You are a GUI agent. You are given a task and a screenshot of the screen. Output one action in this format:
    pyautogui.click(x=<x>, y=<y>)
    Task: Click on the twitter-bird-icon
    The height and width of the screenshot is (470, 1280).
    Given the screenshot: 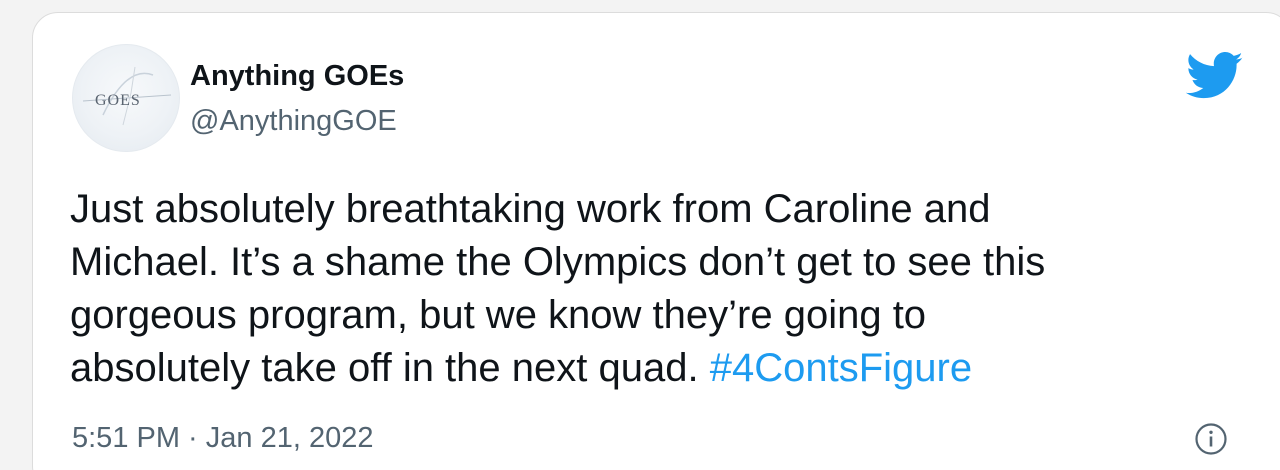 What is the action you would take?
    pyautogui.click(x=1215, y=76)
    